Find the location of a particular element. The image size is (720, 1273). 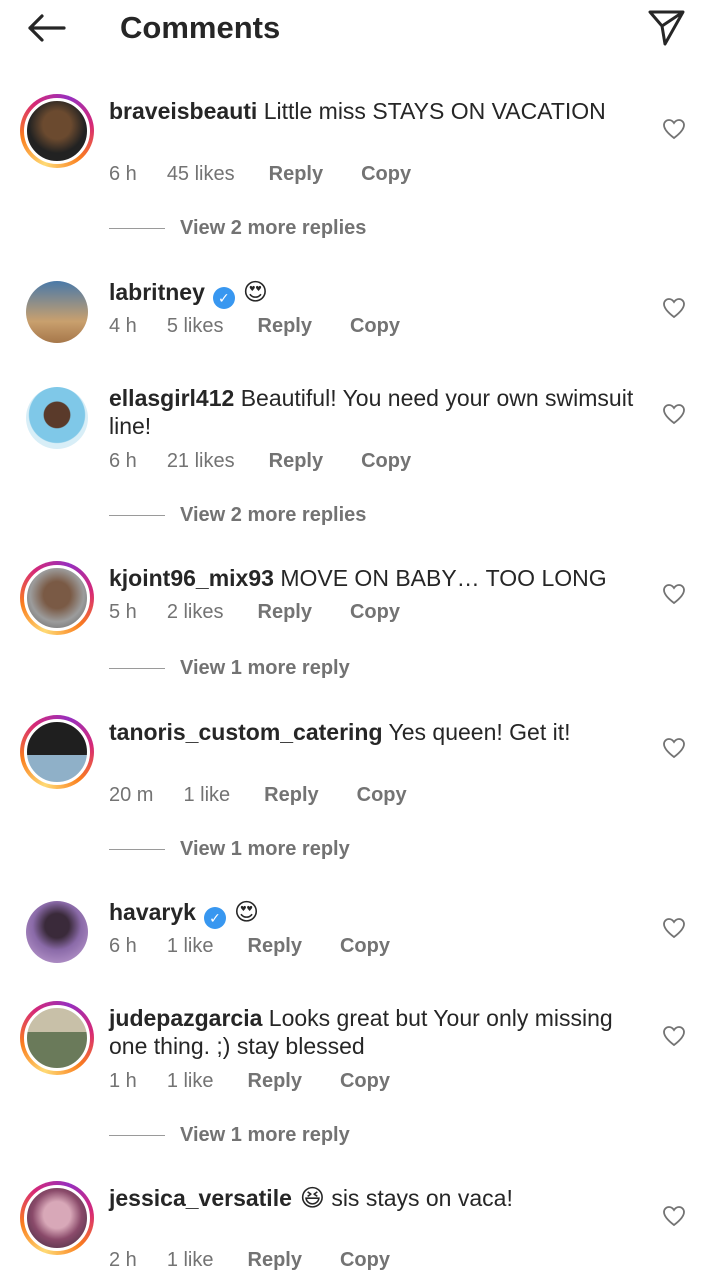

comment-username: kjoint96_mix93 is located at coordinates (191, 578).